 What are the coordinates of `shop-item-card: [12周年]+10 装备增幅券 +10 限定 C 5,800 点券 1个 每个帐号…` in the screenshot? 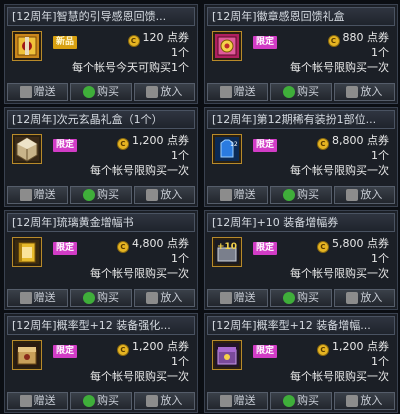 It's located at (301, 260).